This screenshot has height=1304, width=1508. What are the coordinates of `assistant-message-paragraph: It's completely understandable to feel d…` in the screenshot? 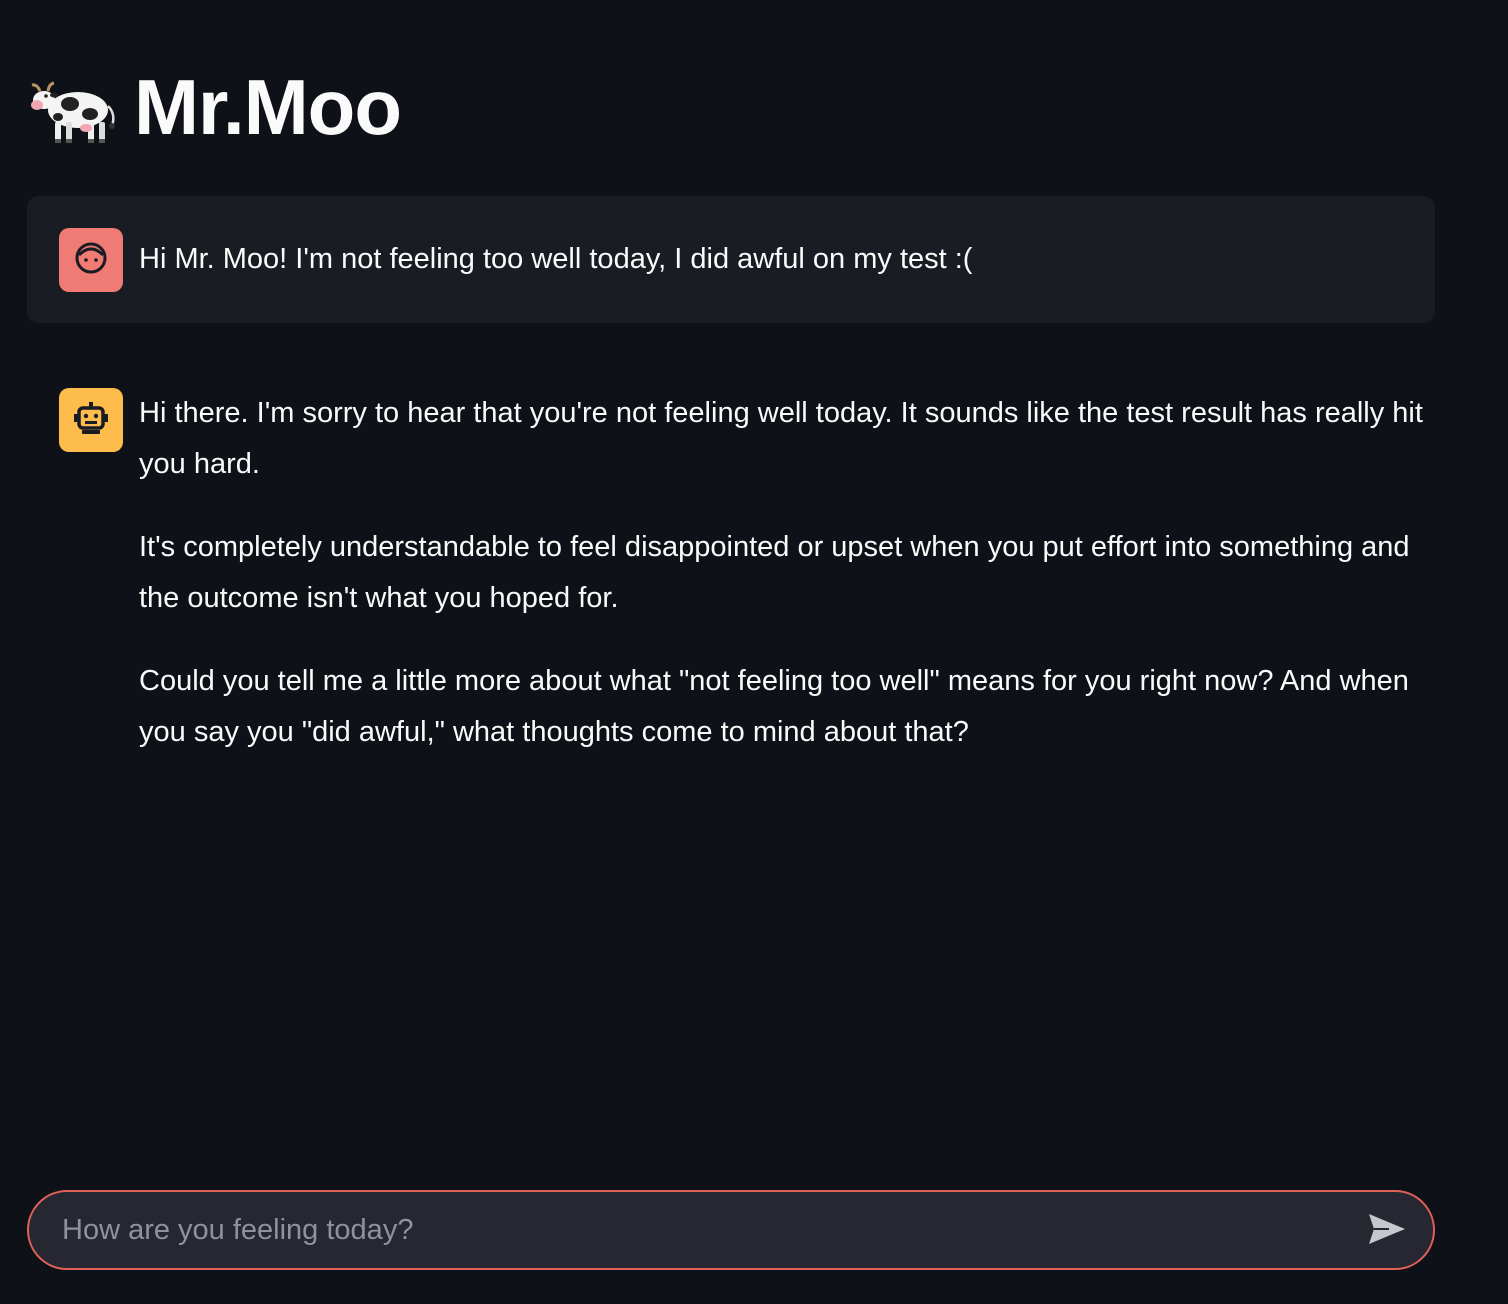 It's located at (774, 572).